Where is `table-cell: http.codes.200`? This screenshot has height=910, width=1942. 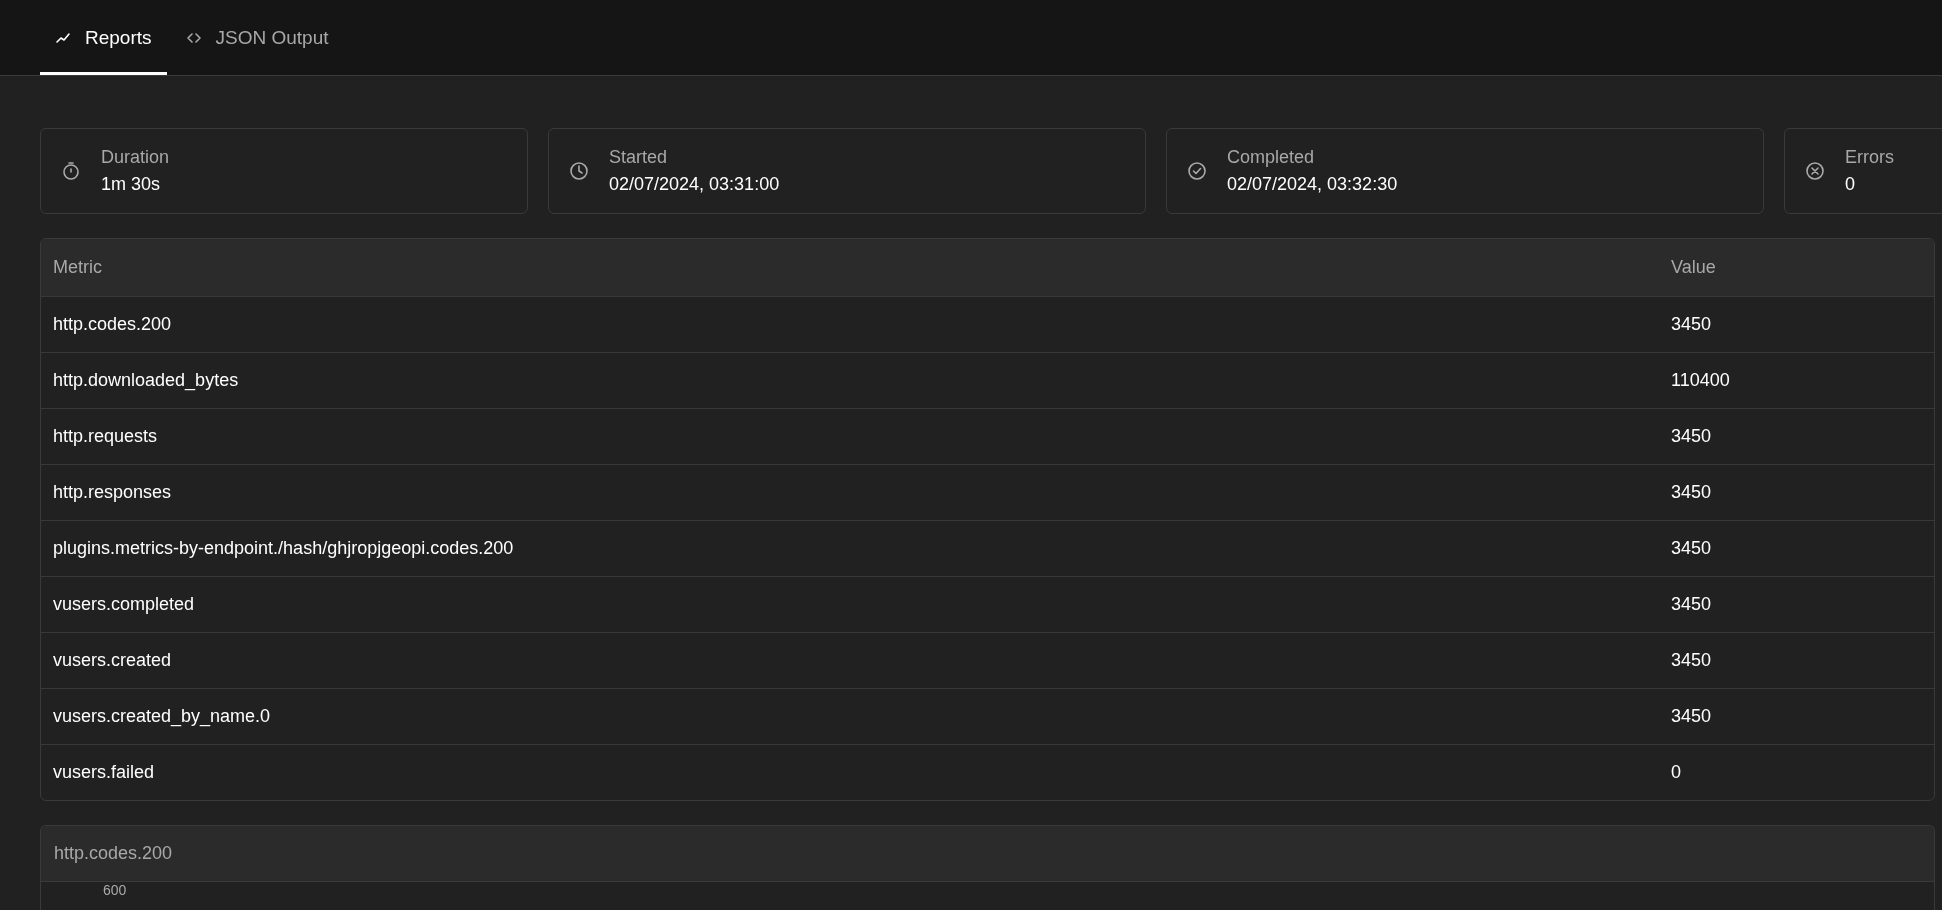
table-cell: http.codes.200 is located at coordinates (855, 324).